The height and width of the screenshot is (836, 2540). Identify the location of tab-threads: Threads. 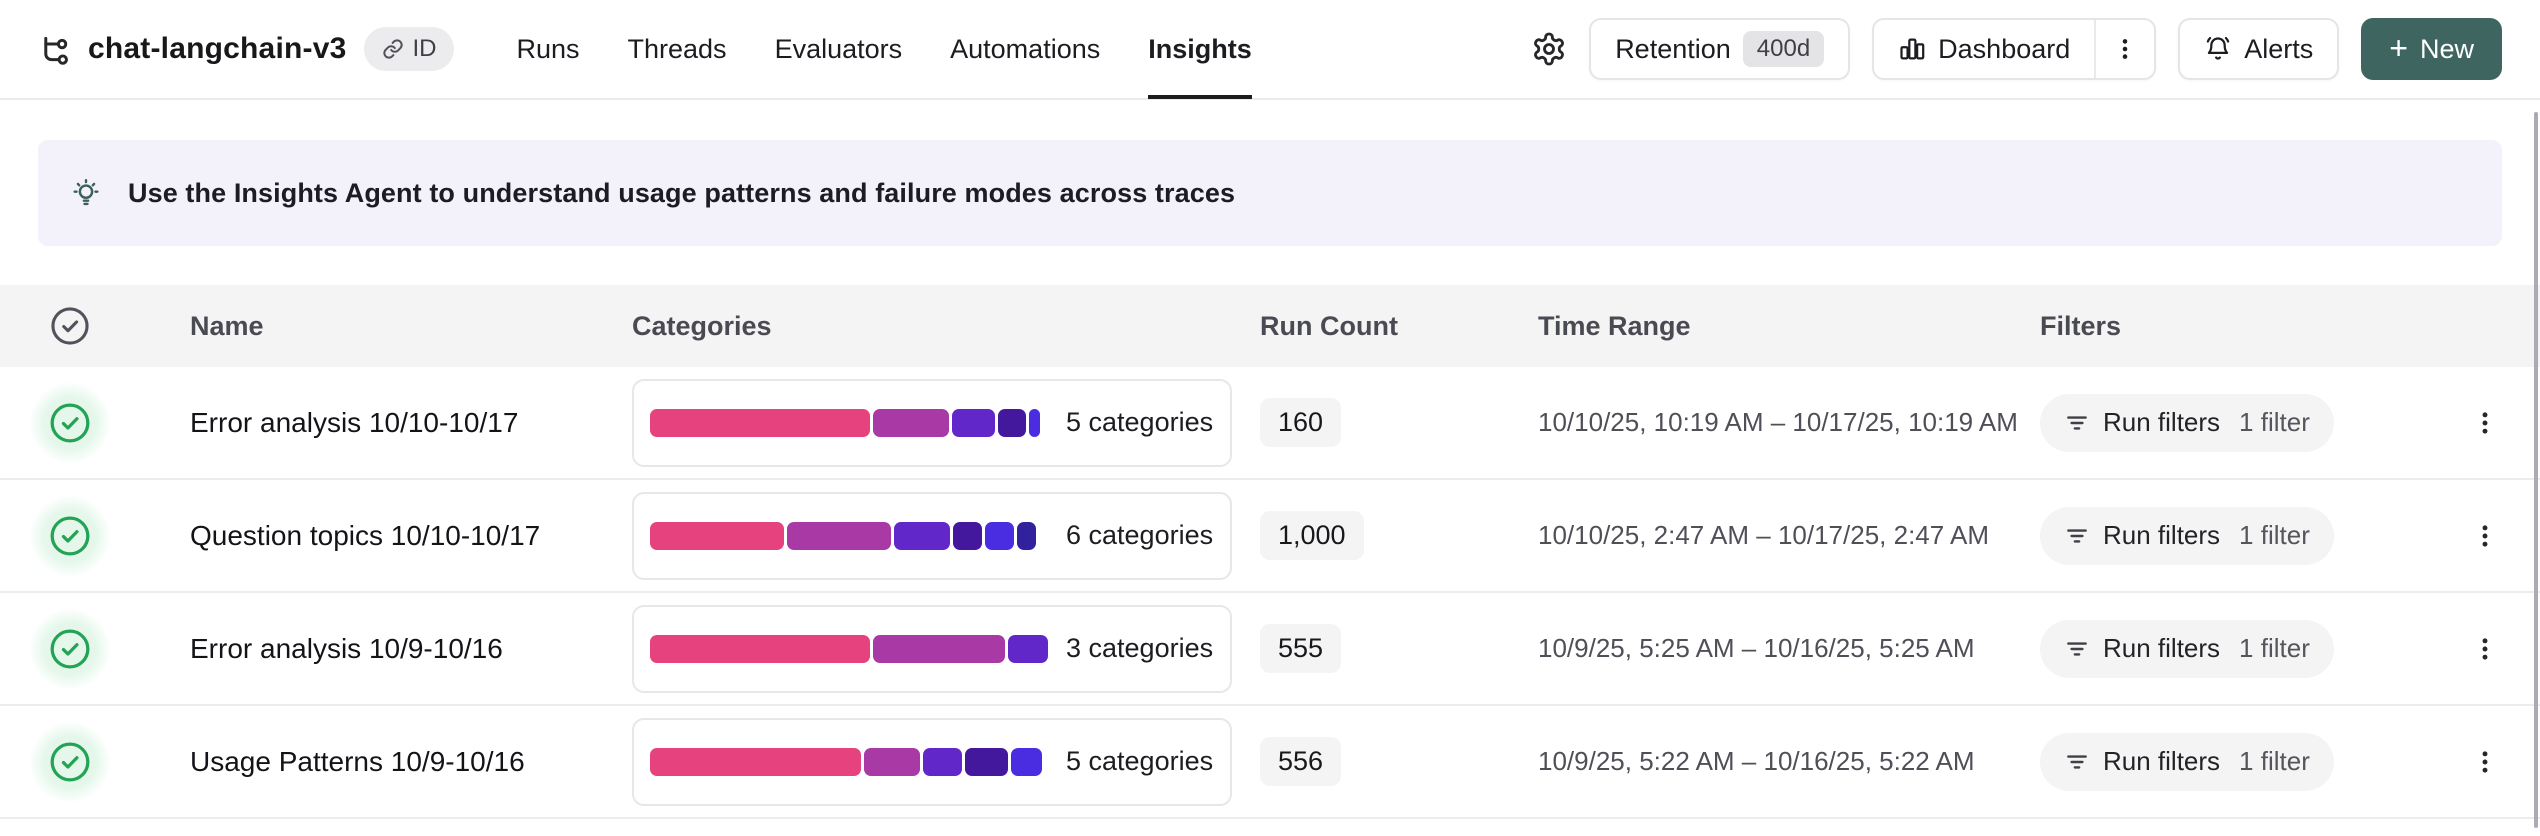
(677, 49).